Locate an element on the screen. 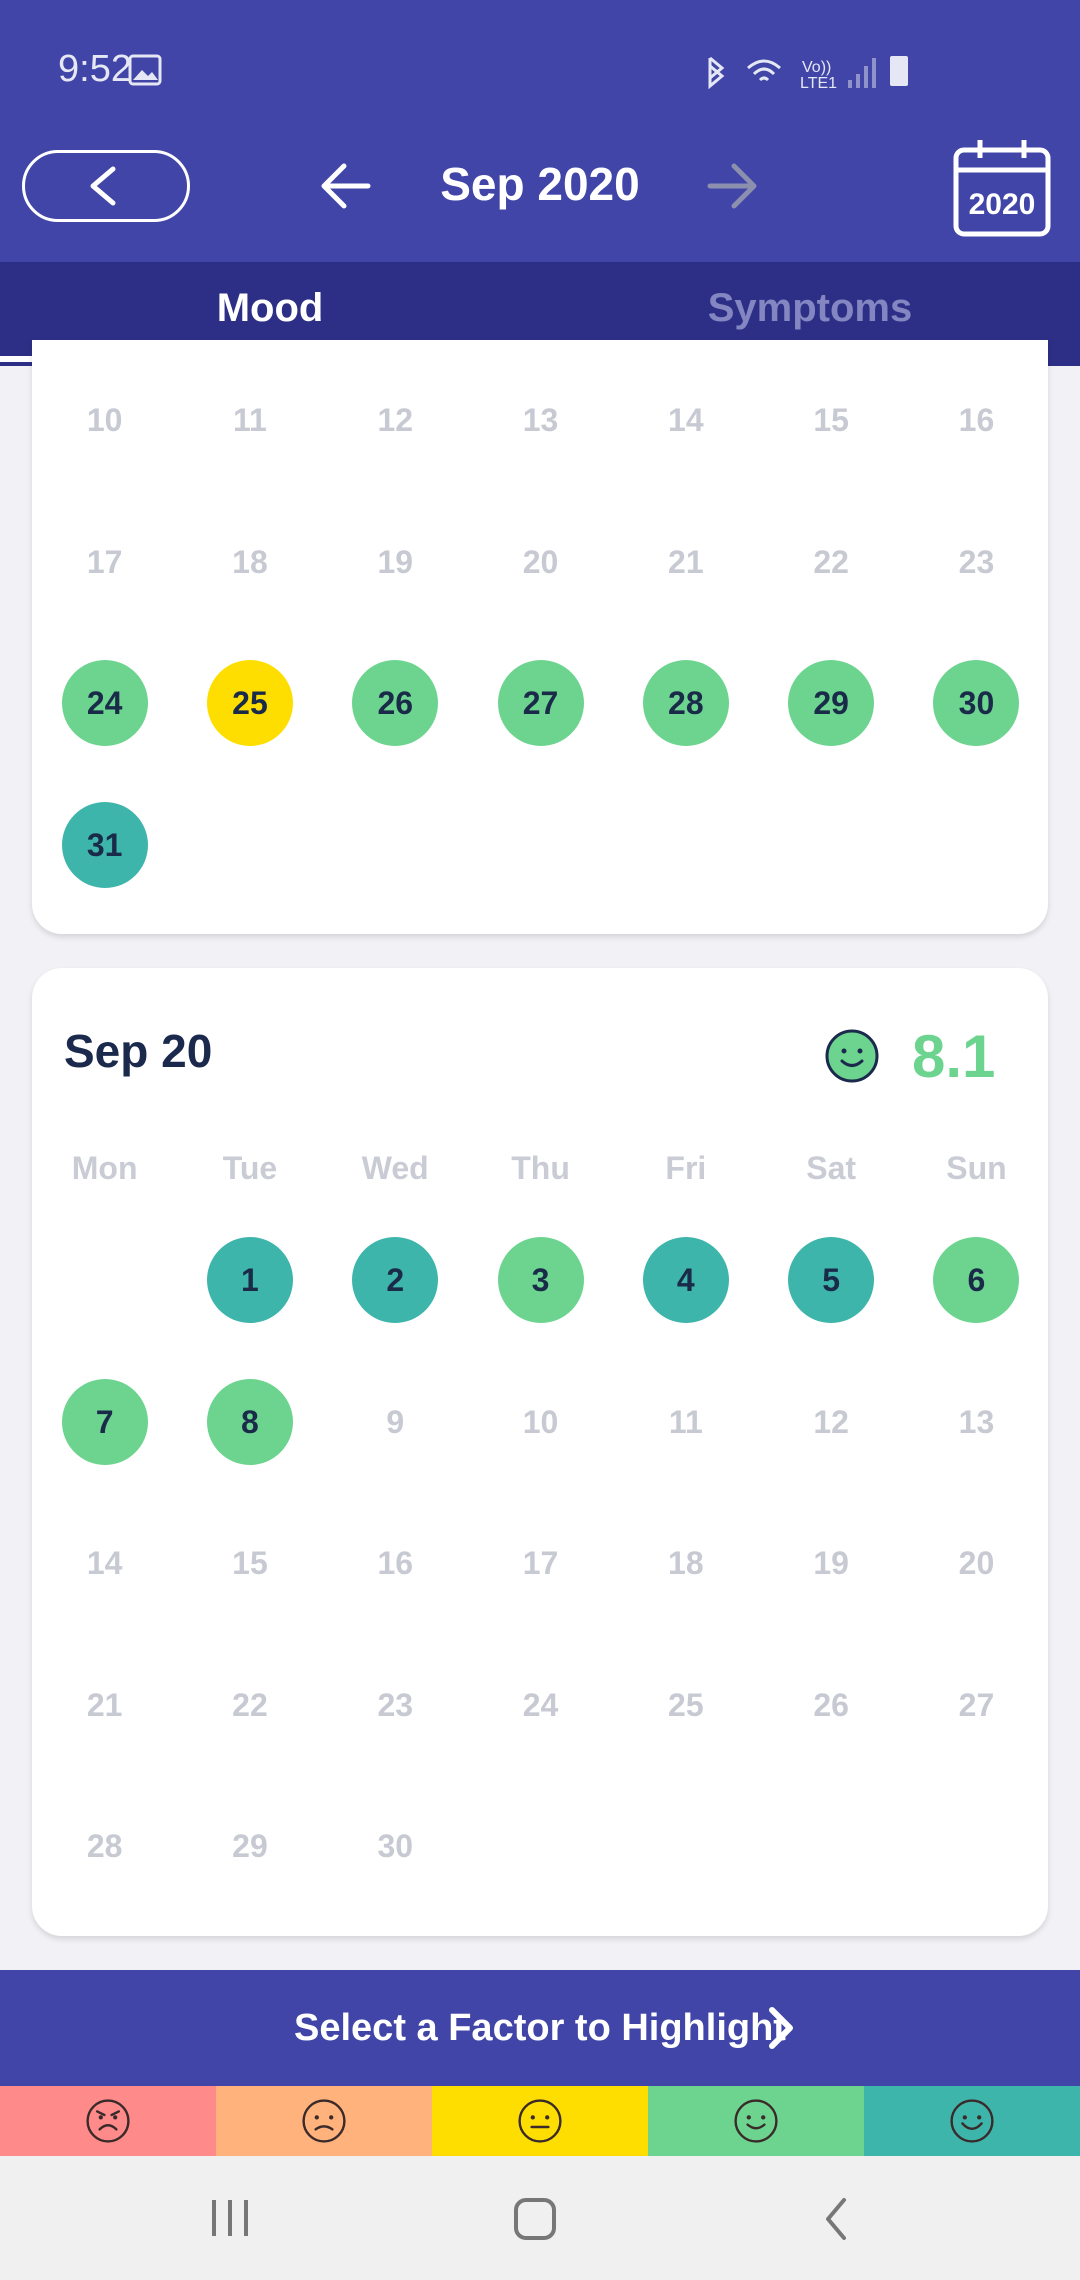 This screenshot has width=1080, height=2280. volte-icon: Vo)) is located at coordinates (816, 67).